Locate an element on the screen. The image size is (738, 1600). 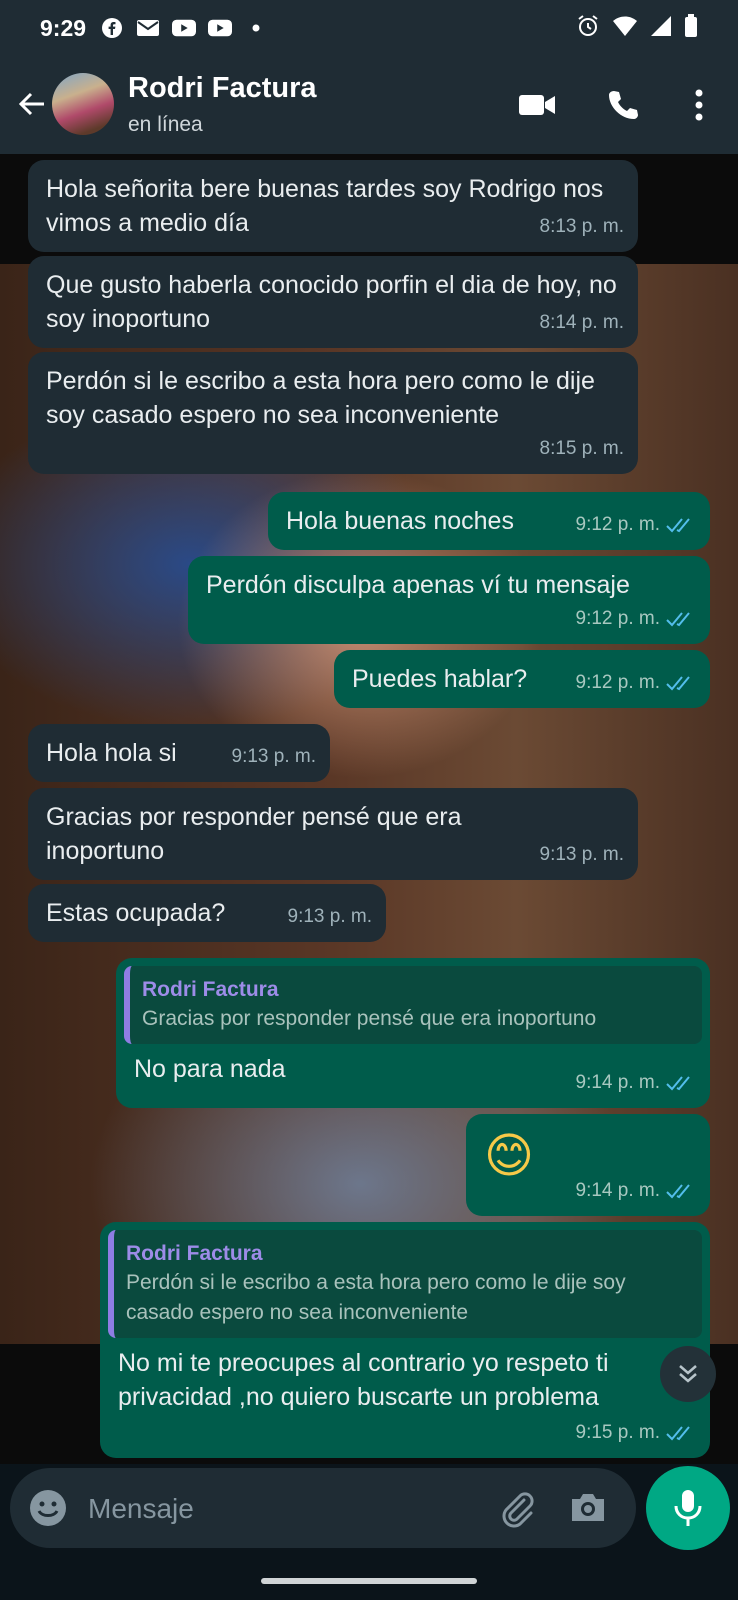
message-bubble-outgoing: 😊 9:14 p. m. is located at coordinates (588, 1165).